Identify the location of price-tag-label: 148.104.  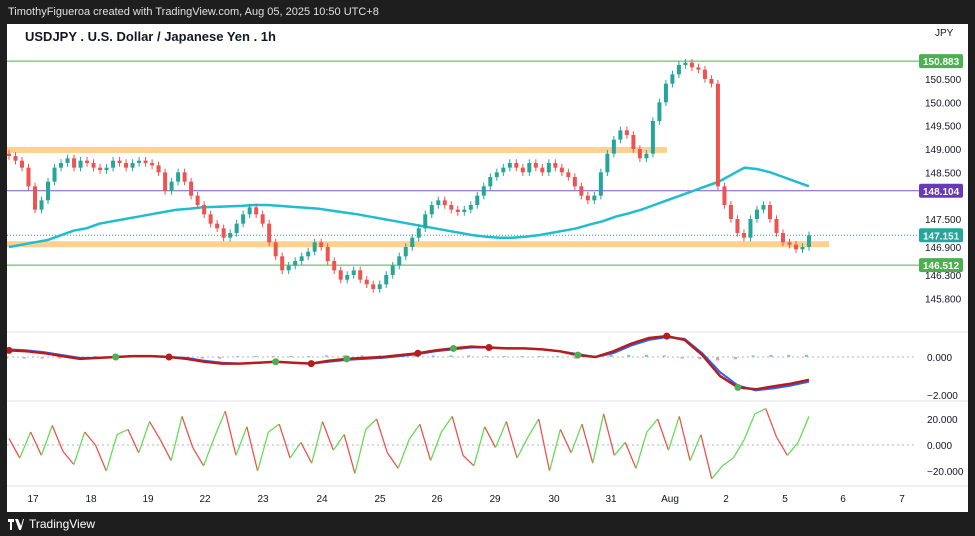
(941, 192).